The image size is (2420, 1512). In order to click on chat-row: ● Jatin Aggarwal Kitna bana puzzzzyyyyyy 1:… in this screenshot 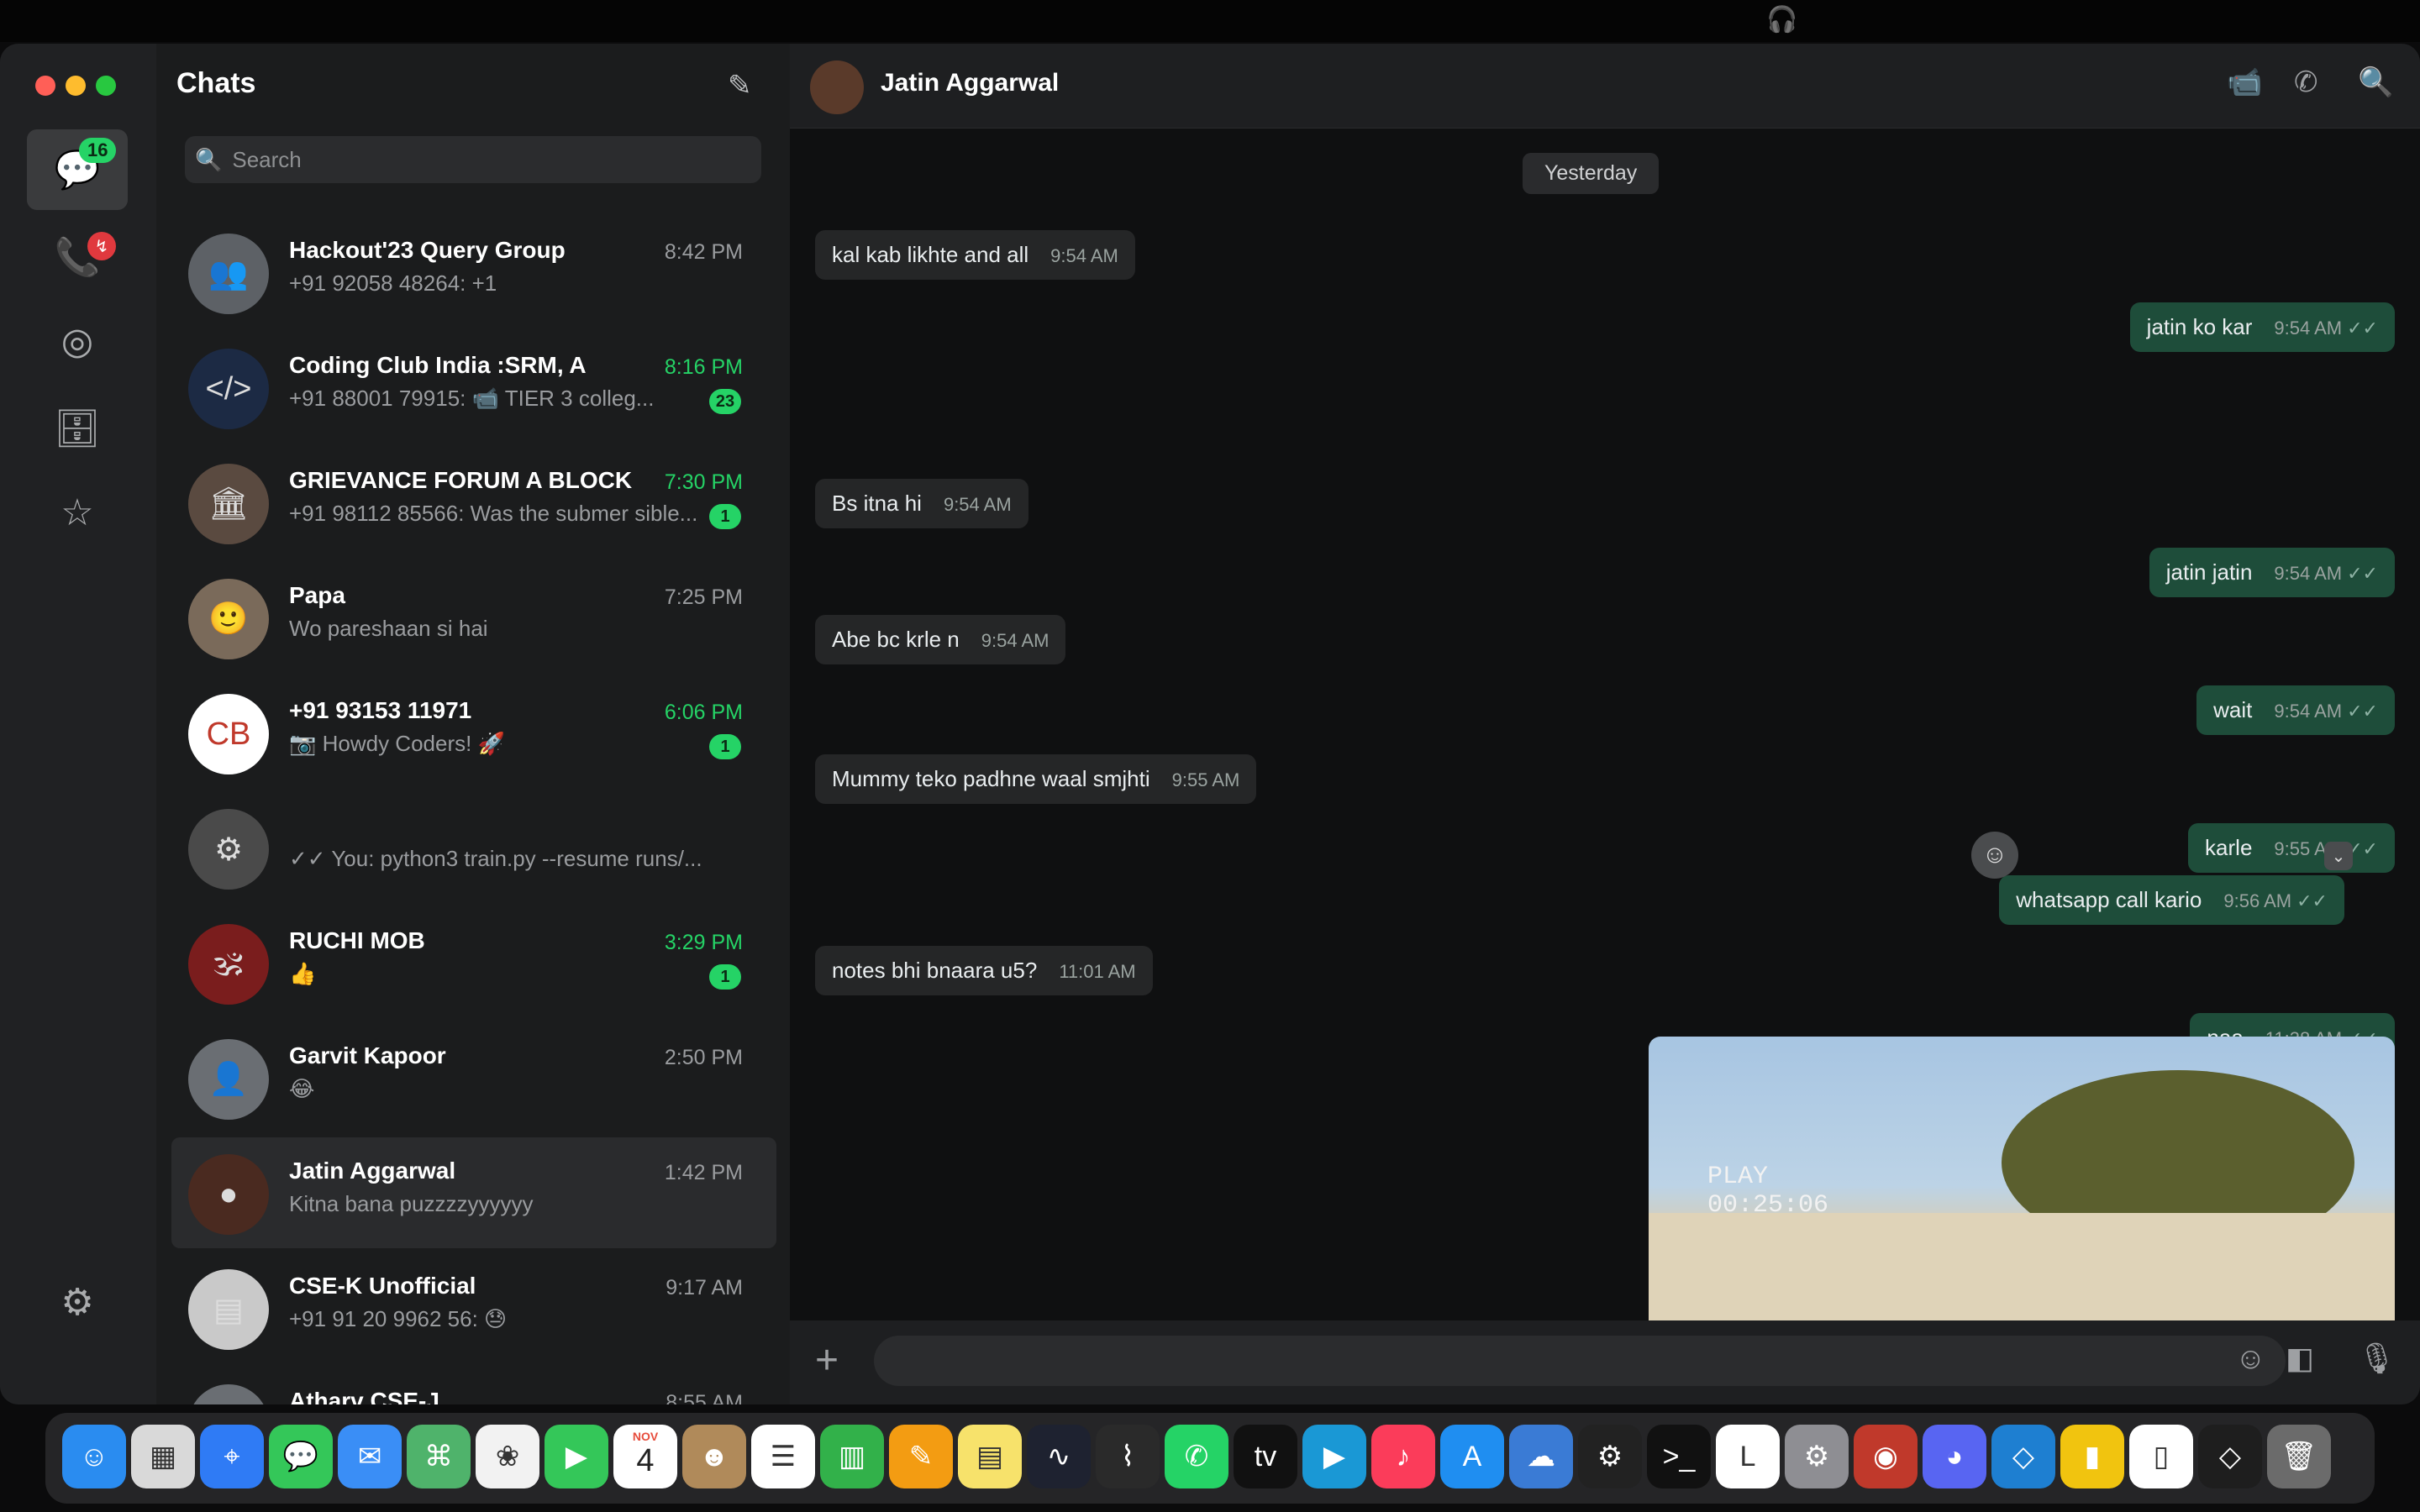, I will do `click(473, 1192)`.